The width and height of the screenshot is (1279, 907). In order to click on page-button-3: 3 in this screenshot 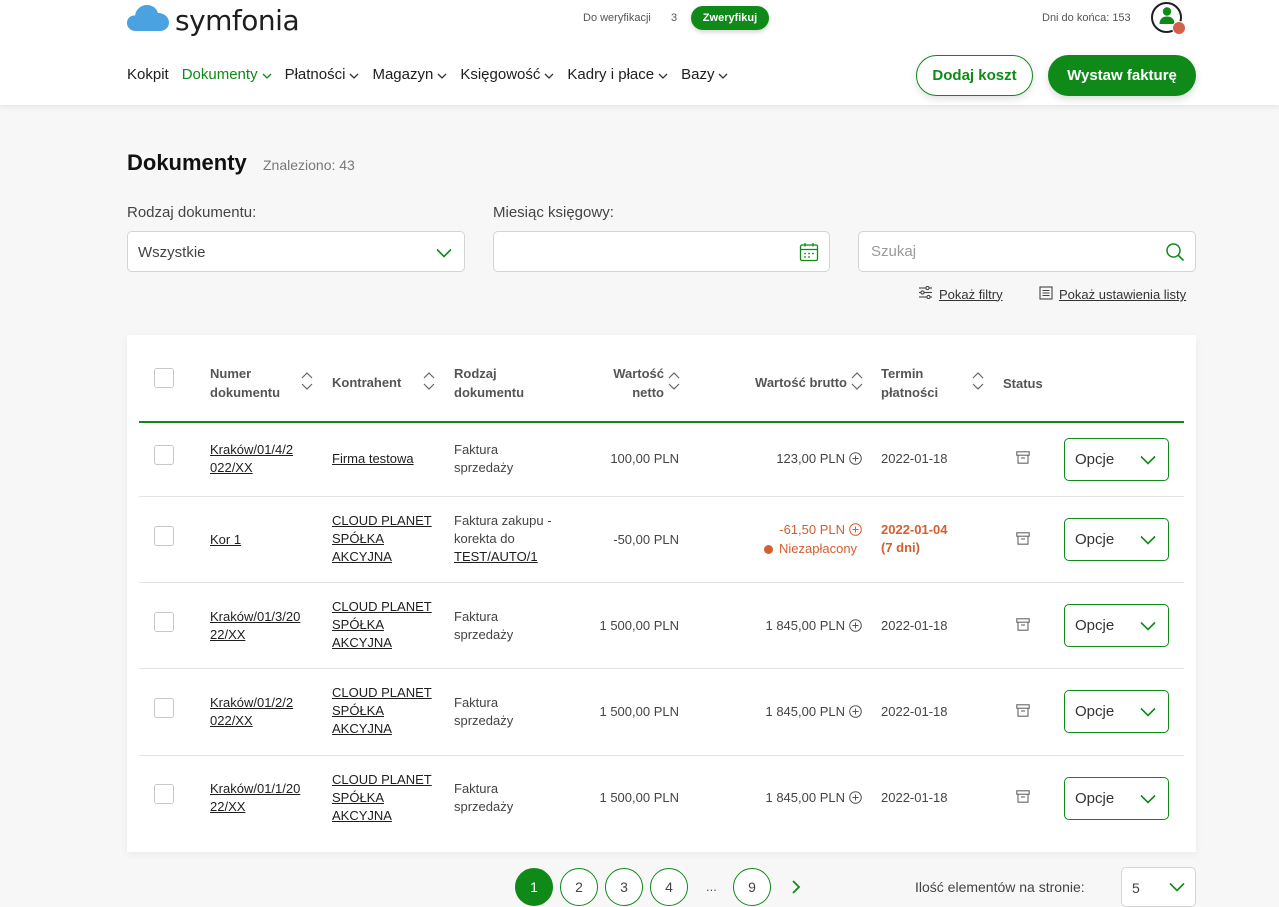, I will do `click(624, 887)`.